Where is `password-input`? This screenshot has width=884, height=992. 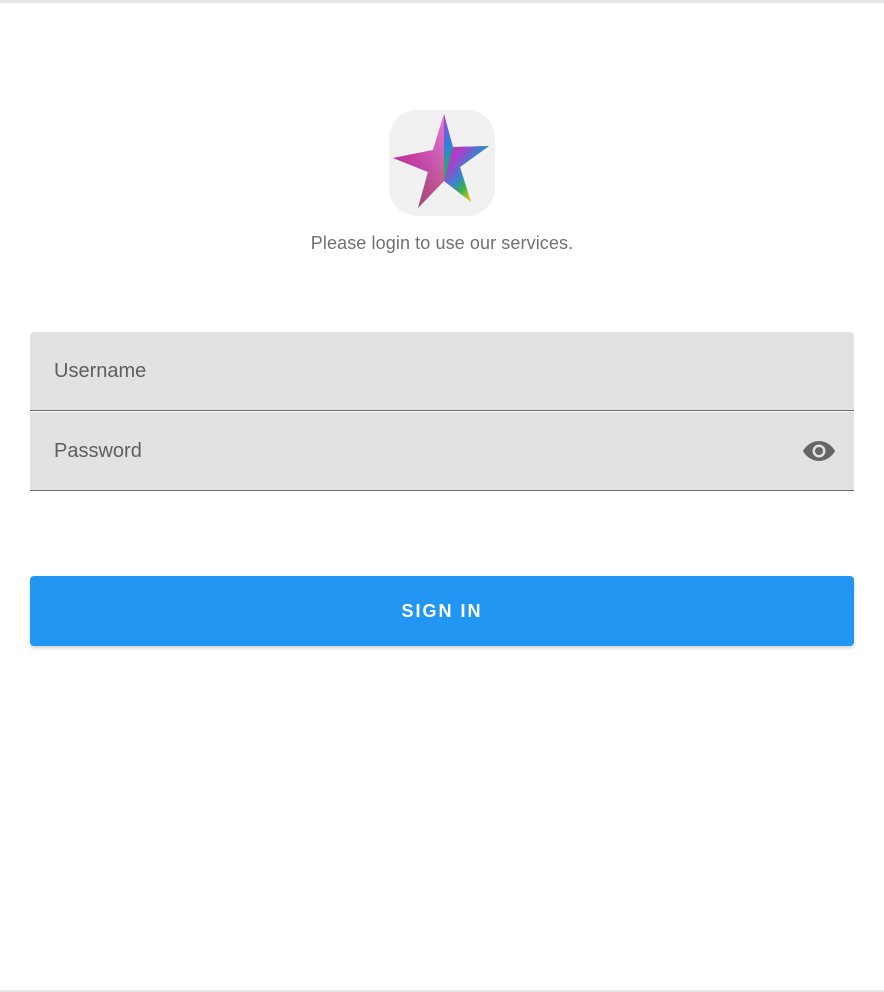
password-input is located at coordinates (442, 451).